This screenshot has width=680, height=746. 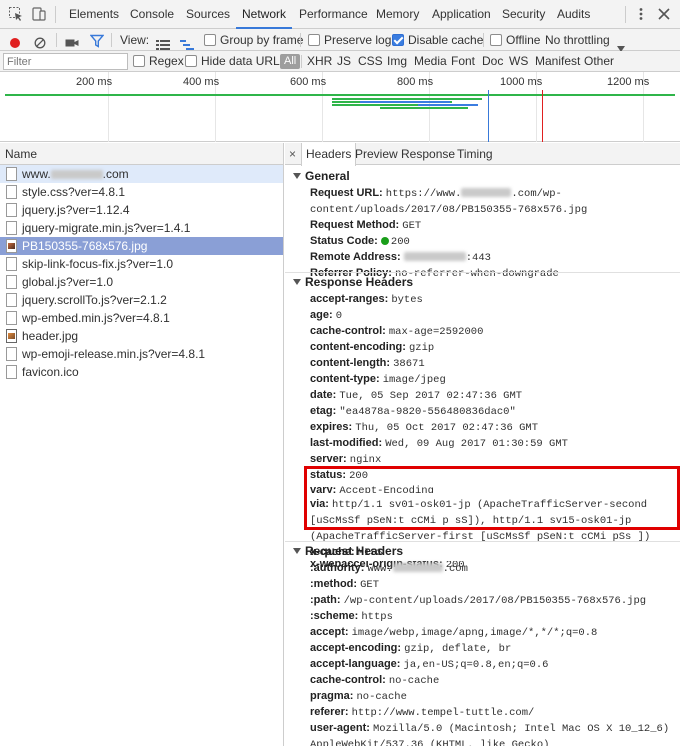 I want to click on filter-type-ws: WS, so click(x=518, y=61).